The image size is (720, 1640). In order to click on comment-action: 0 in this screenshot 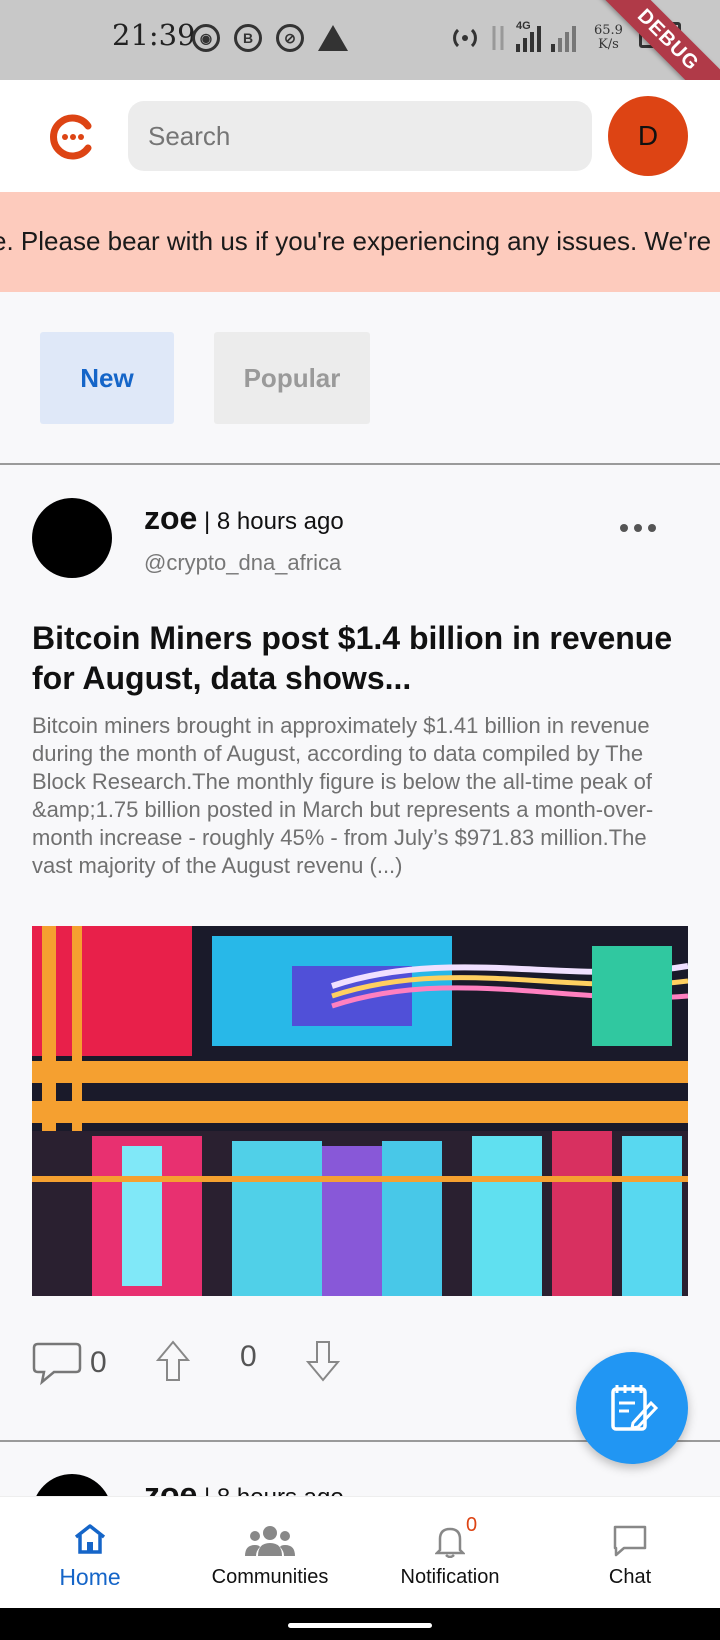, I will do `click(69, 1363)`.